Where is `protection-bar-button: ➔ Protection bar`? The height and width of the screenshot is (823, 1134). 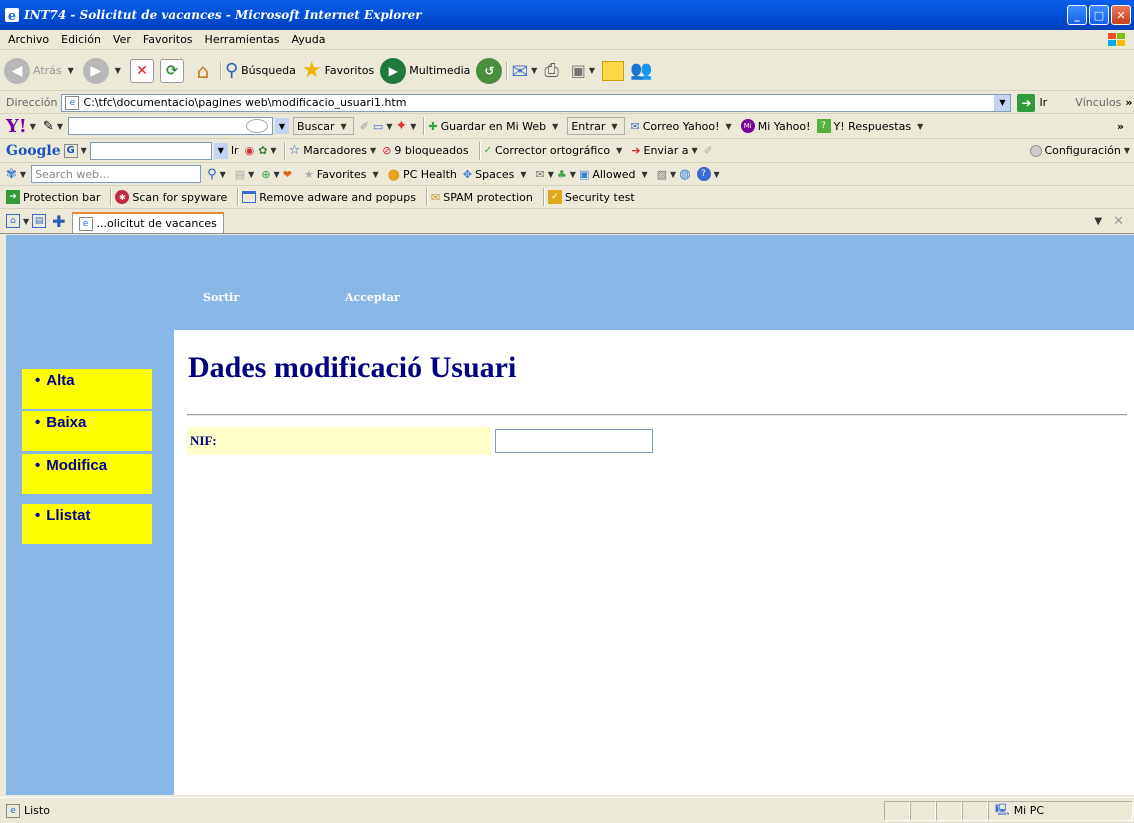 protection-bar-button: ➔ Protection bar is located at coordinates (53, 197).